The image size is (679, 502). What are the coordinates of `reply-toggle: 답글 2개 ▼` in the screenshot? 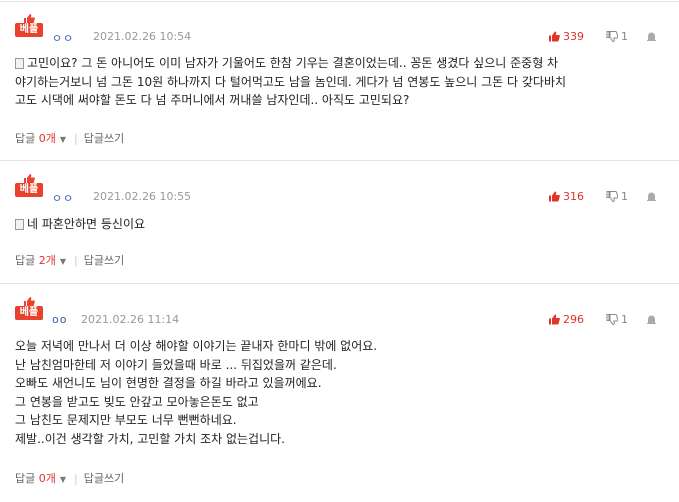 It's located at (43, 260).